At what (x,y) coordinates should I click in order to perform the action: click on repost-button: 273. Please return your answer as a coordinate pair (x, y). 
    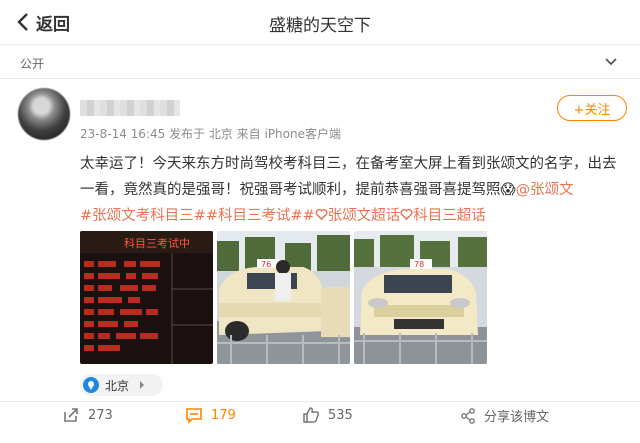
    Looking at the image, I should click on (87, 415).